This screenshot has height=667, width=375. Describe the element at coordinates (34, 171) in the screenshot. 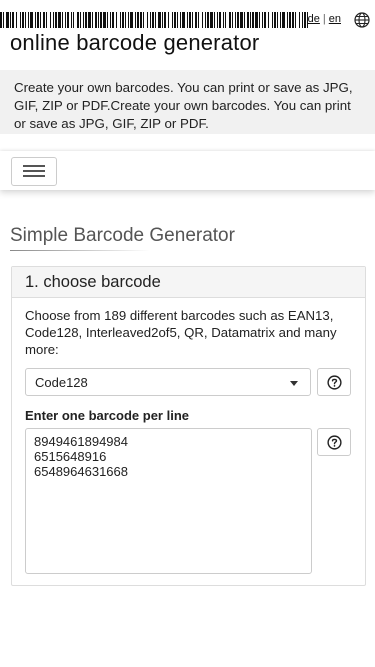

I see `hamburger-menu-icon` at that location.